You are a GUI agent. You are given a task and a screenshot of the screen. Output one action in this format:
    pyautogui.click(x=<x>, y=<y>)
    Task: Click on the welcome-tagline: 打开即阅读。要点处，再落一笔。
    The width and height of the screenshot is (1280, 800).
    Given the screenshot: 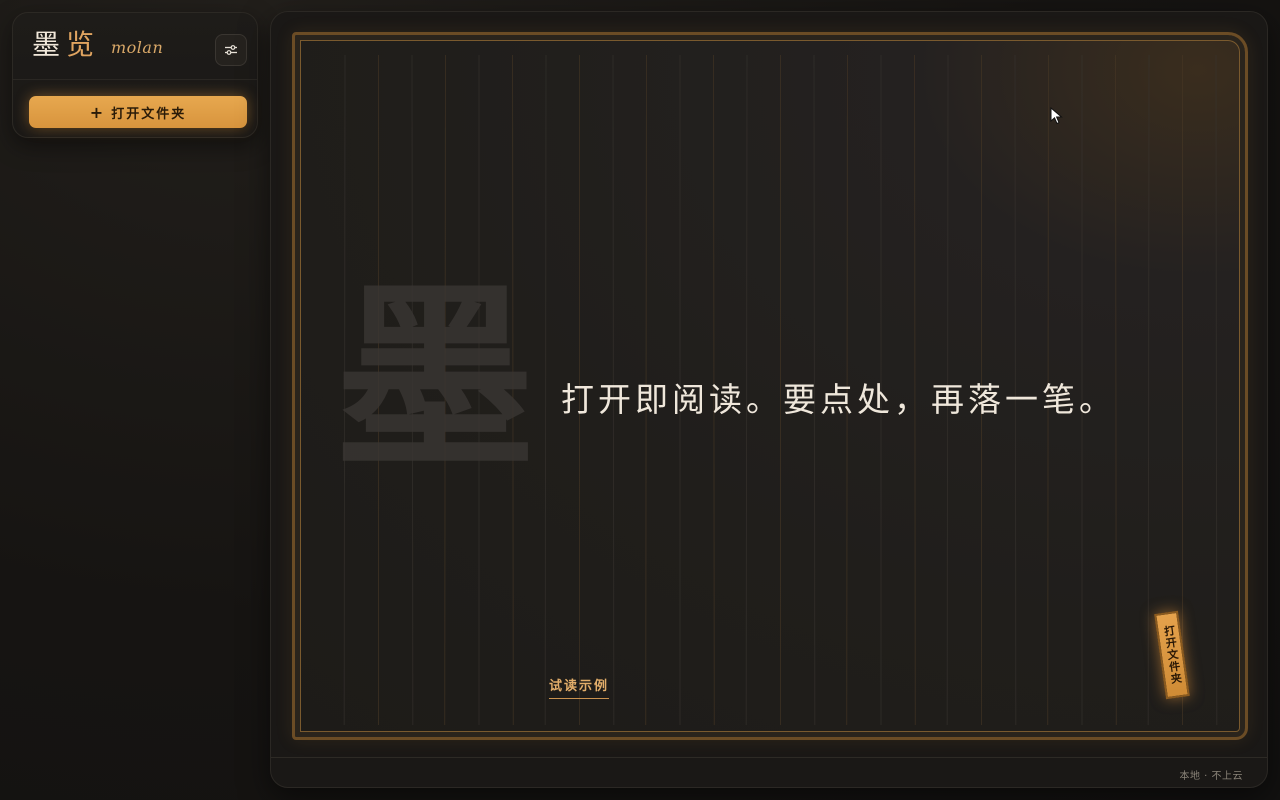 What is the action you would take?
    pyautogui.click(x=838, y=399)
    